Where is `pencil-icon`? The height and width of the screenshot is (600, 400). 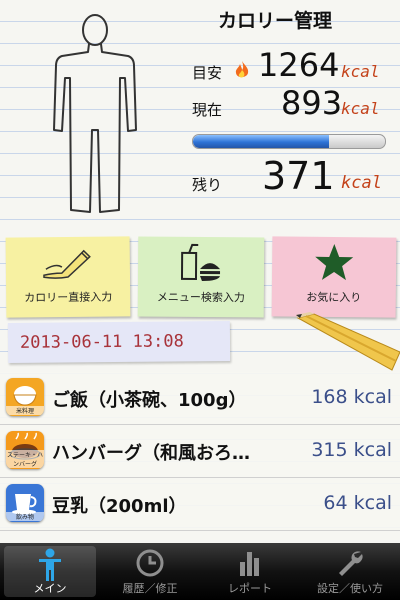
pencil-icon is located at coordinates (348, 341).